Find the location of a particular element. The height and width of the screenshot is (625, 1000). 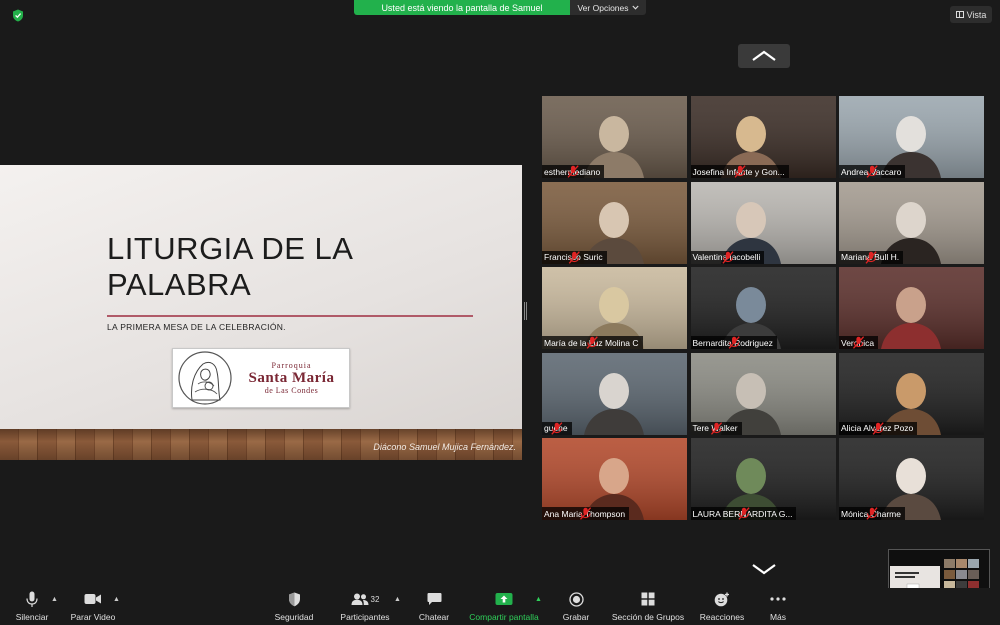

participant-tile: Francisco Suric is located at coordinates (614, 222).